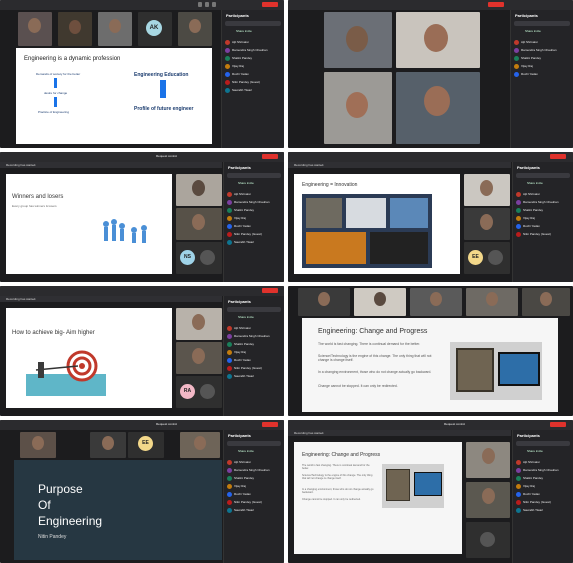 This screenshot has width=573, height=563. I want to click on recording-banner: Recording has started., so click(111, 299).